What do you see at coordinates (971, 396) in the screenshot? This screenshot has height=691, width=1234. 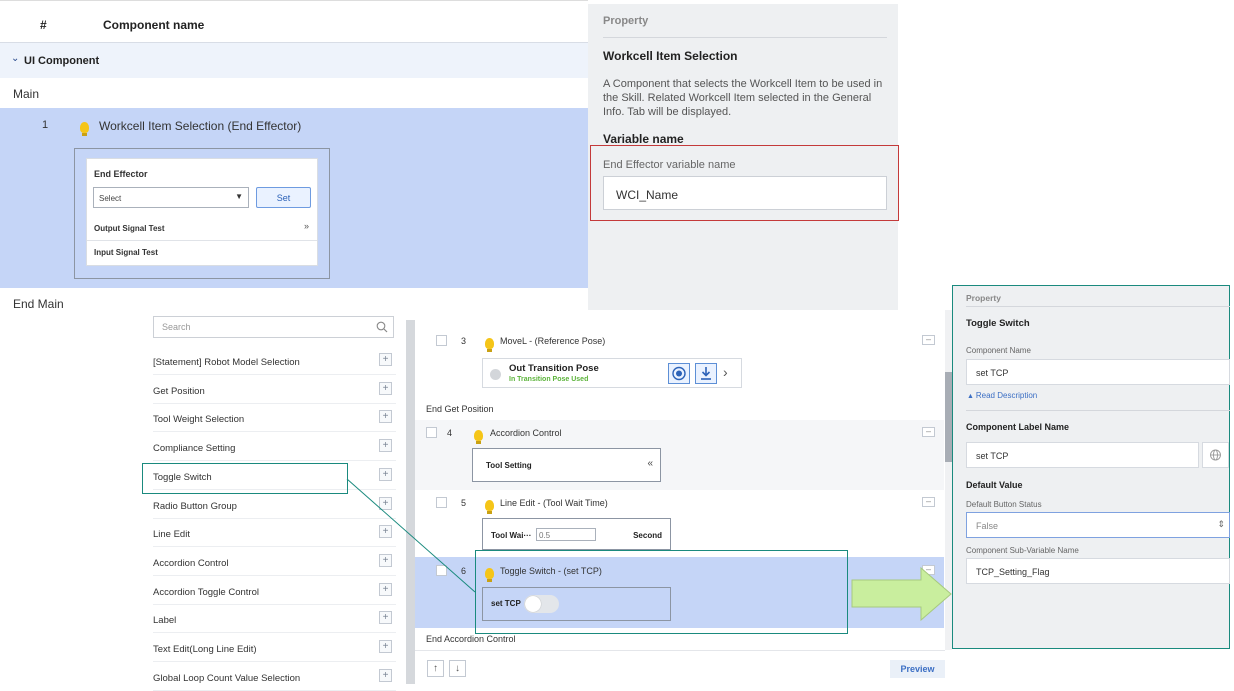 I see `caret-up-icon: ▲` at bounding box center [971, 396].